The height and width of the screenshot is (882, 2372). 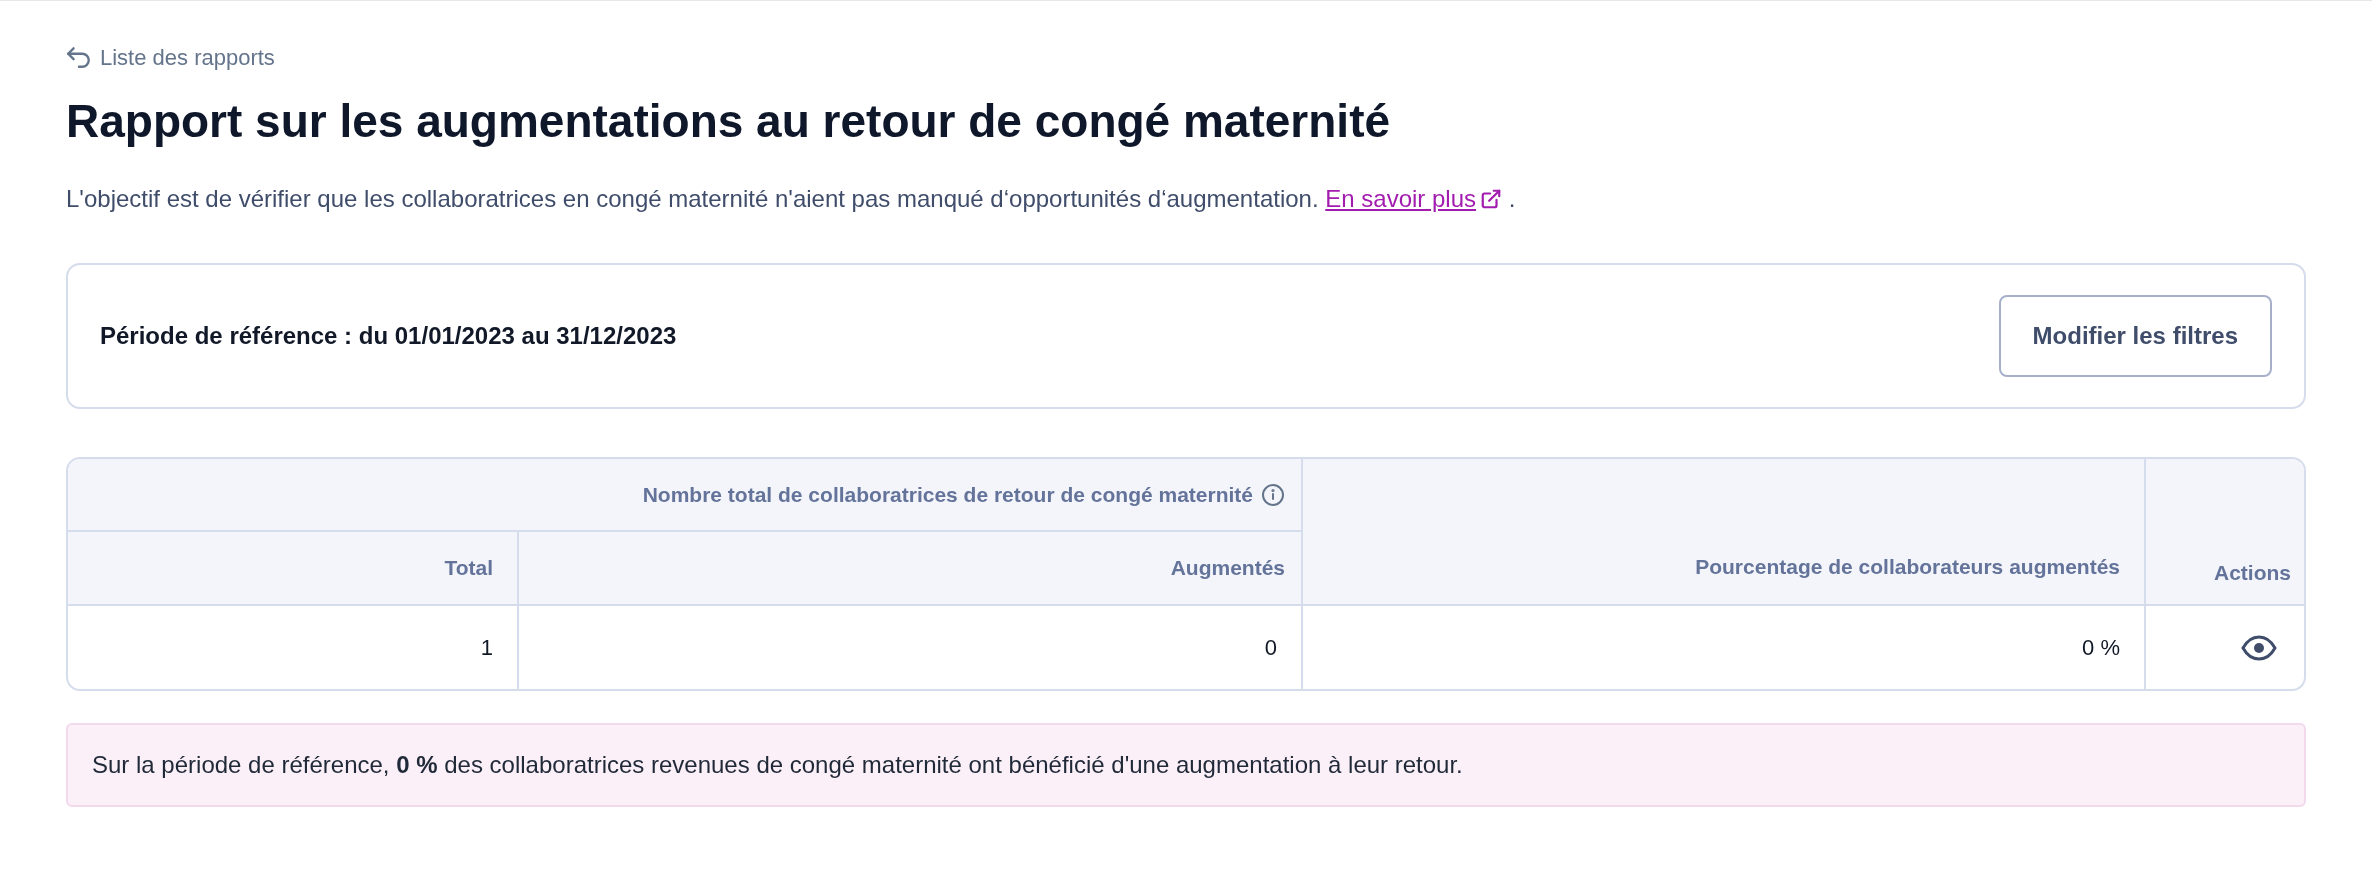 What do you see at coordinates (729, 121) in the screenshot?
I see `page-title: Rapport sur les augmentations au retour de congé maternité` at bounding box center [729, 121].